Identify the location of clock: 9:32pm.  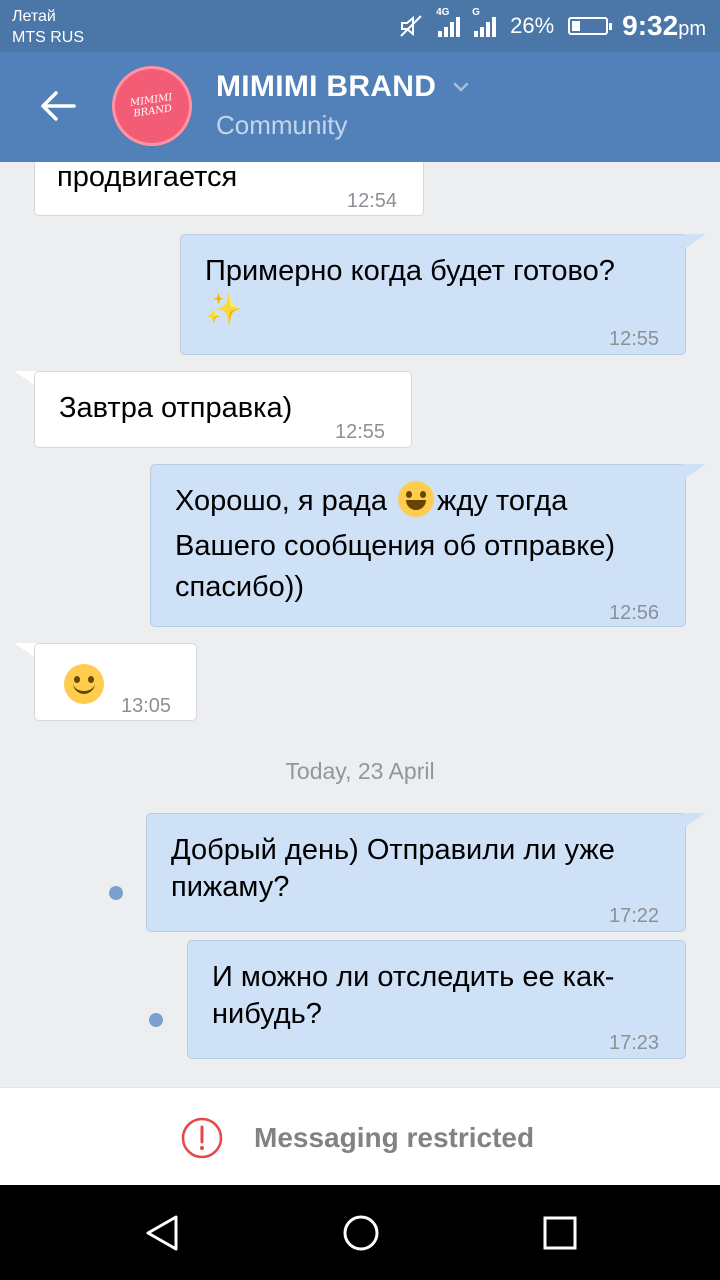
(664, 26).